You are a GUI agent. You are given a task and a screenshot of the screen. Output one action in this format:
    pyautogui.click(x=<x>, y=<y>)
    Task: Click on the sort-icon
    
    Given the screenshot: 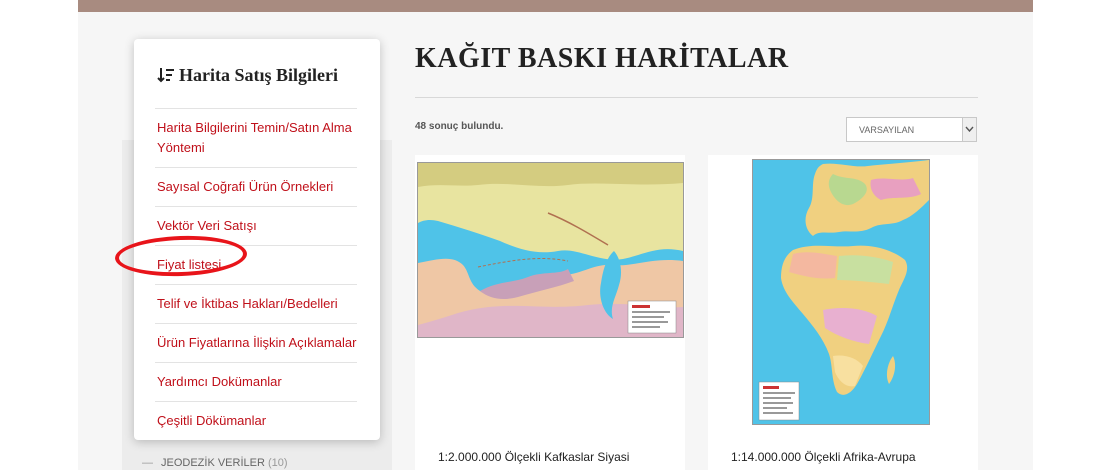 What is the action you would take?
    pyautogui.click(x=165, y=75)
    